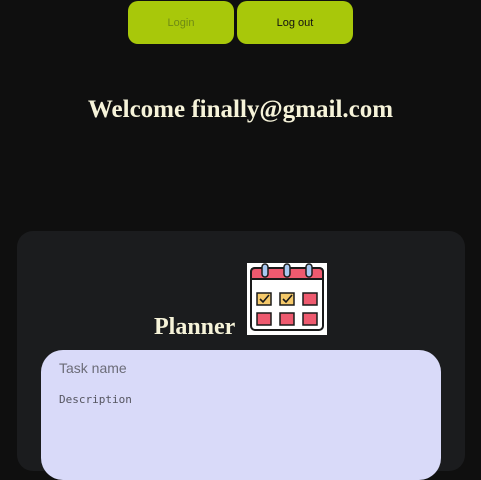  Describe the element at coordinates (244, 423) in the screenshot. I see `description-field` at that location.